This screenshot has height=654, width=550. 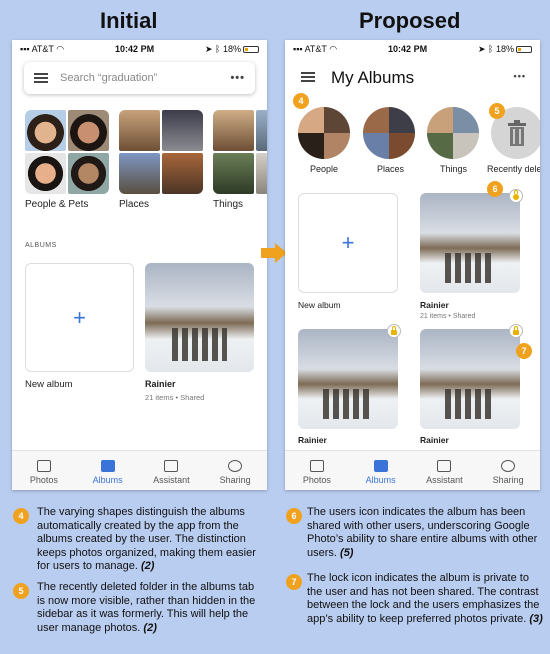 I want to click on circle-label-recently-deleted: Recently dele, so click(x=513, y=169).